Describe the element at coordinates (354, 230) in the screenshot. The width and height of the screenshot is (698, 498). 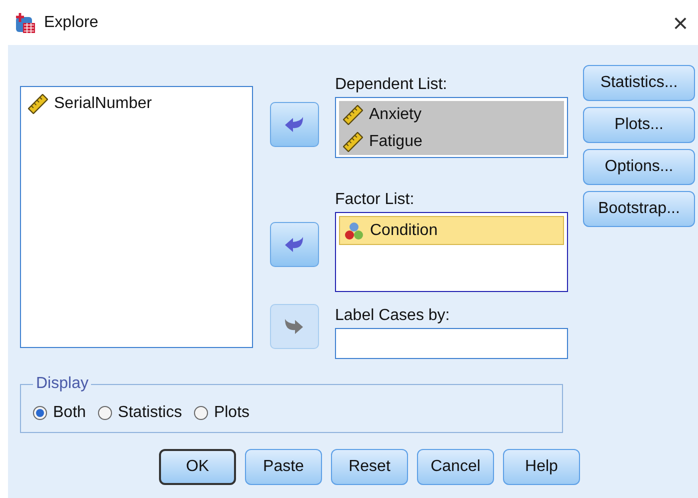
I see `circles-icon` at that location.